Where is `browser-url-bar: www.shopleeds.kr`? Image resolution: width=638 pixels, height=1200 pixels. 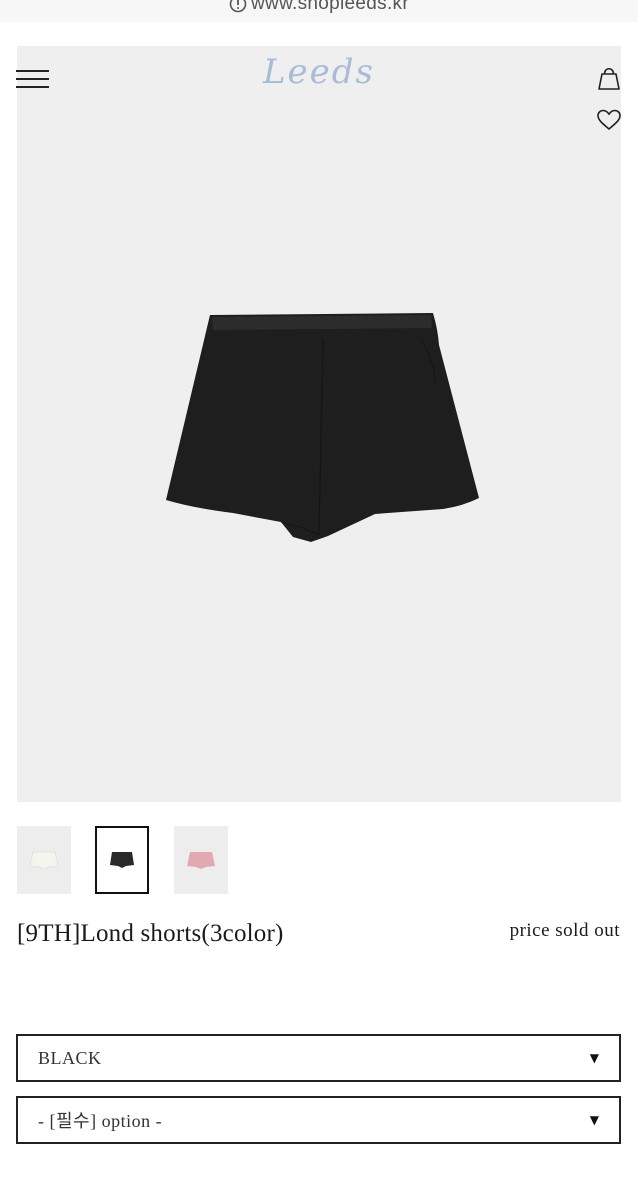
browser-url-bar: www.shopleeds.kr is located at coordinates (319, 11).